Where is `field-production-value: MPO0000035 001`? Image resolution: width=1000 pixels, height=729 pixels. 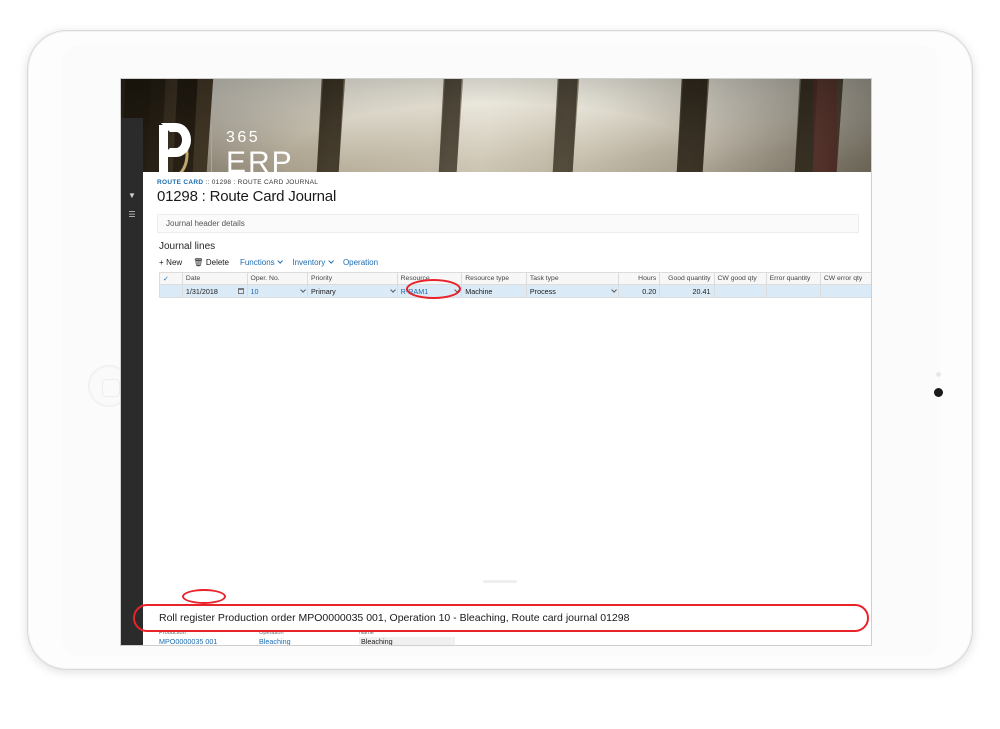
field-production-value: MPO0000035 001 is located at coordinates (209, 641).